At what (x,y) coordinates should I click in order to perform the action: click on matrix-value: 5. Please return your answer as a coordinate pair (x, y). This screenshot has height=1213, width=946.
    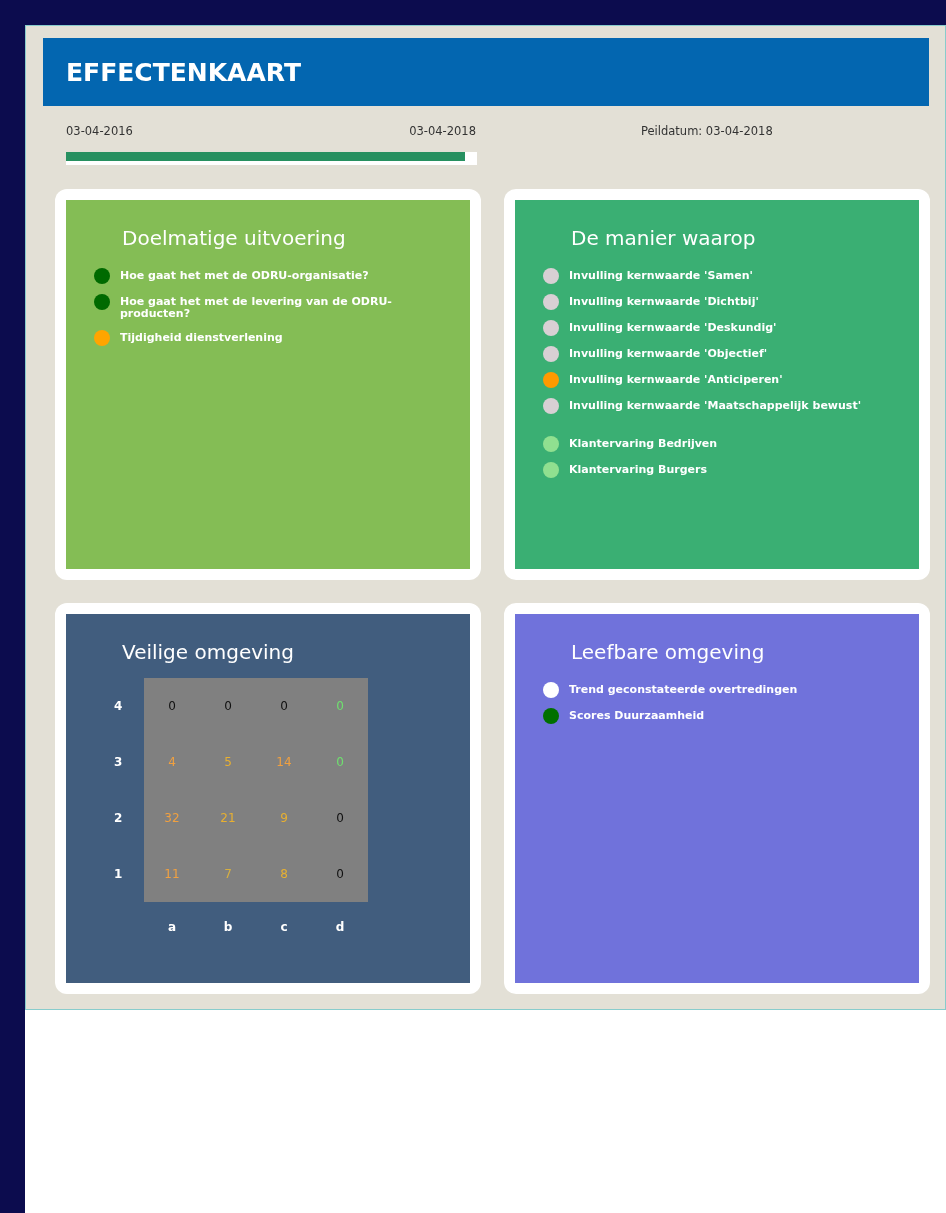
    Looking at the image, I should click on (228, 762).